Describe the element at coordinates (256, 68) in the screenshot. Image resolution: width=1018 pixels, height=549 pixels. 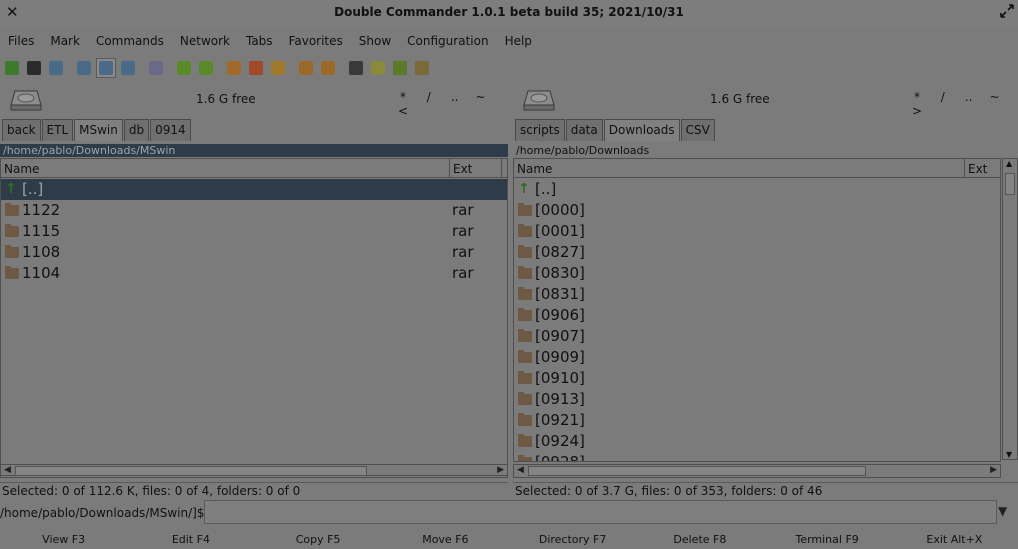
I see `remove-favorite-button` at that location.